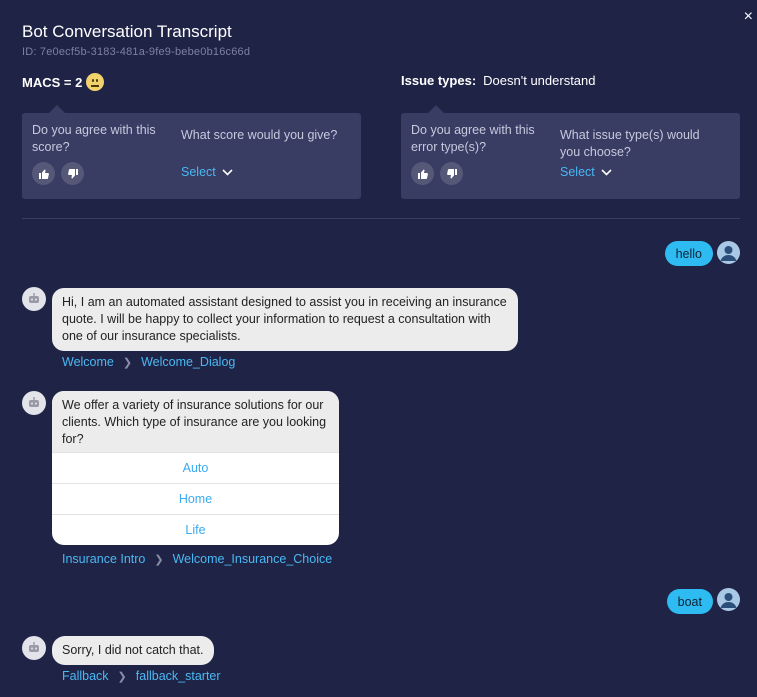 The image size is (757, 697). I want to click on intent-link: Fallback, so click(85, 676).